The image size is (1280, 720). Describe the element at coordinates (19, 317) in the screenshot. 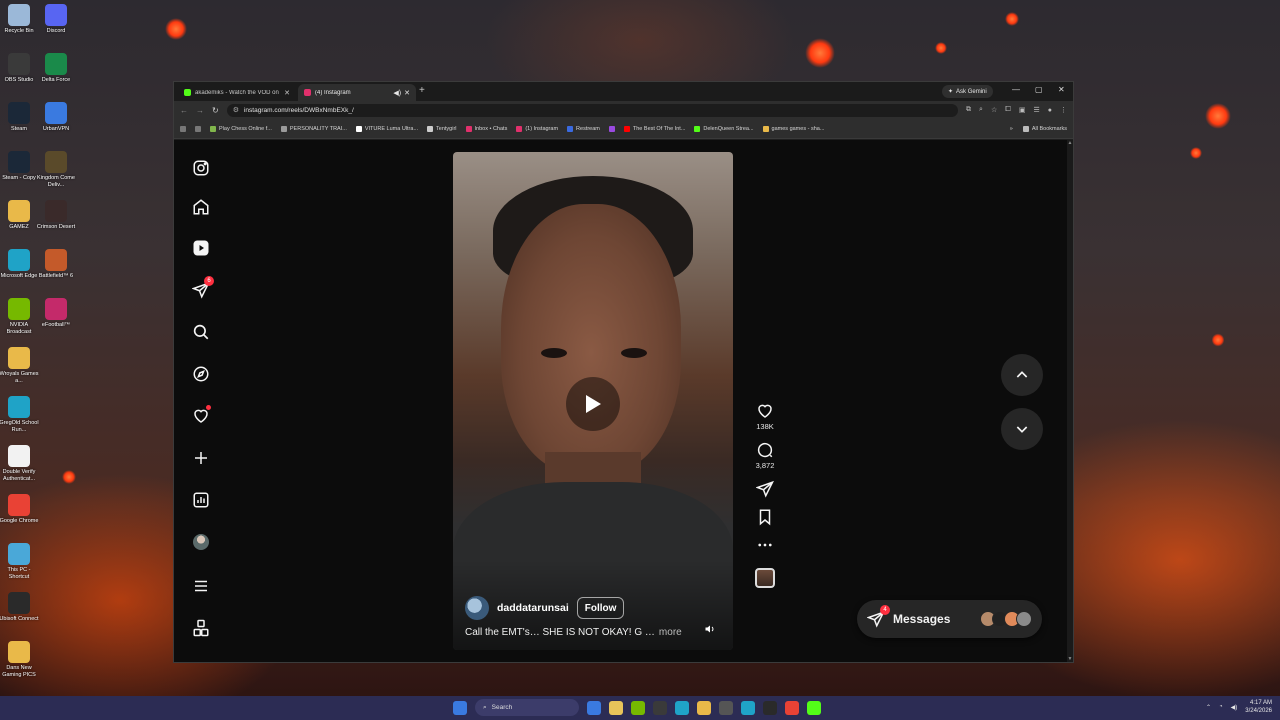

I see `desktop-icon: NVIDIA Broadcast` at that location.